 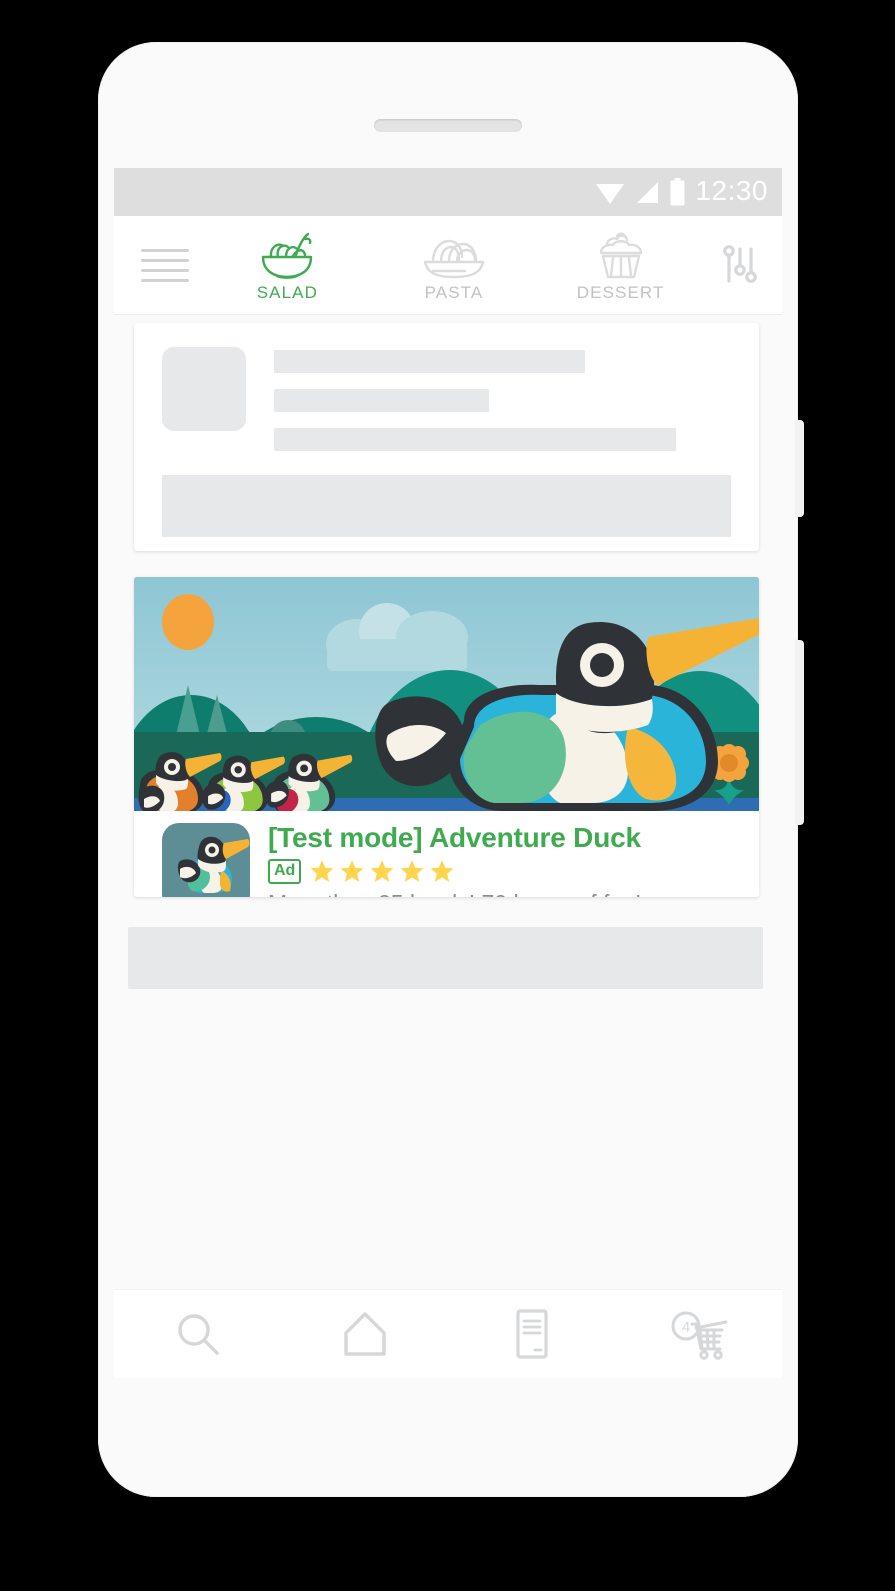 I want to click on tab-pasta: PASTA, so click(x=454, y=267).